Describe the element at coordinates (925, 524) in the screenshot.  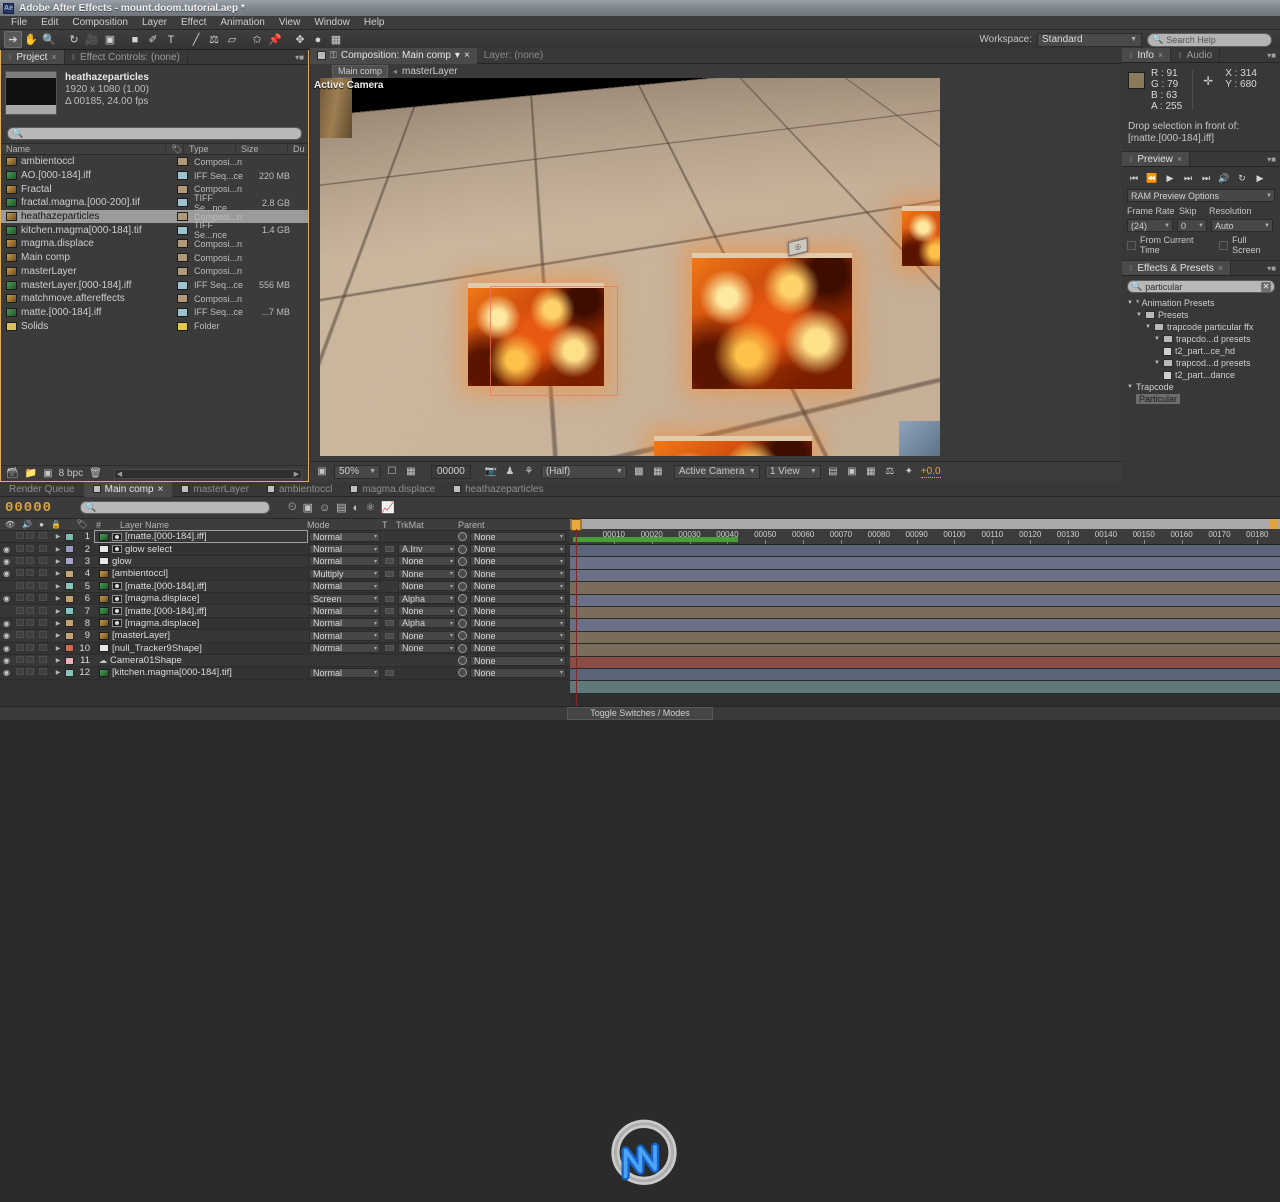
I see `work-area-bar` at that location.